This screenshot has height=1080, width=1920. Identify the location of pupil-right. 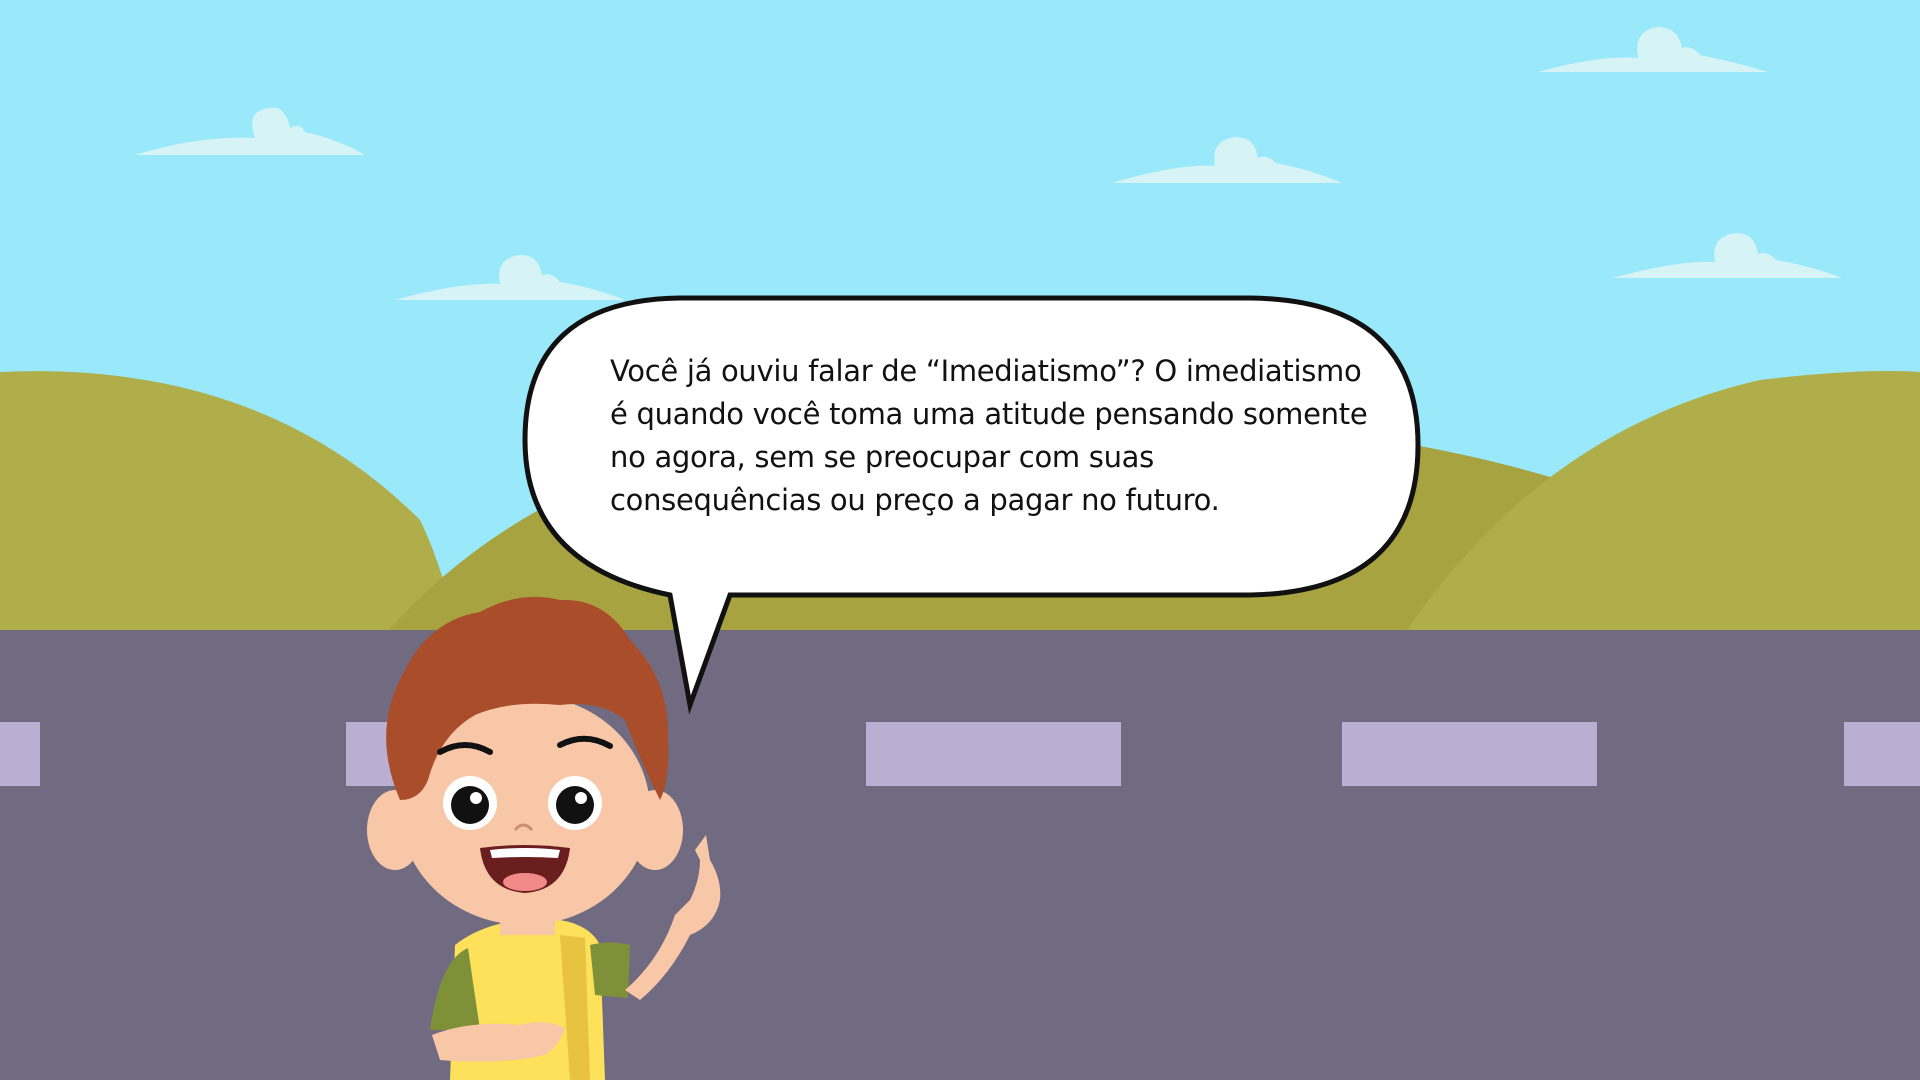
(575, 805).